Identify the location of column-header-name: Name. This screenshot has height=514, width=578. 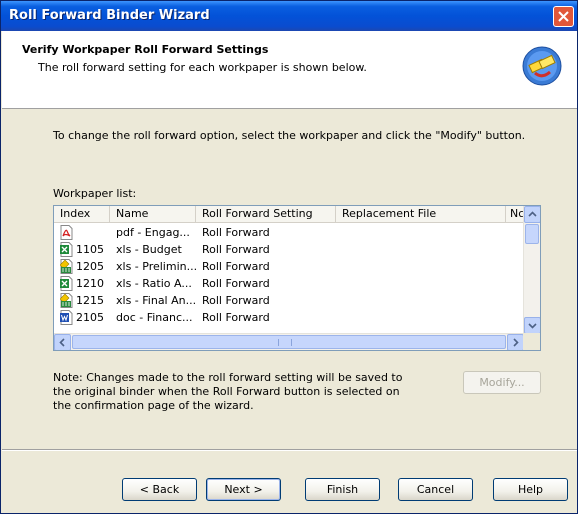
(153, 214).